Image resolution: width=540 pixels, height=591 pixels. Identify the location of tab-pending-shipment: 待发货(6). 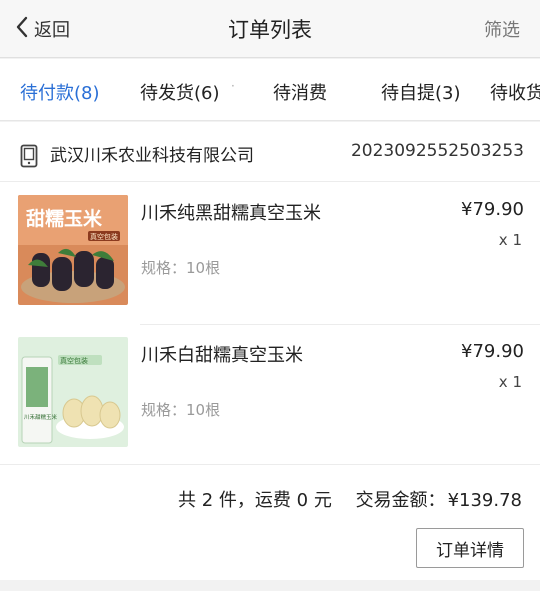
(180, 92).